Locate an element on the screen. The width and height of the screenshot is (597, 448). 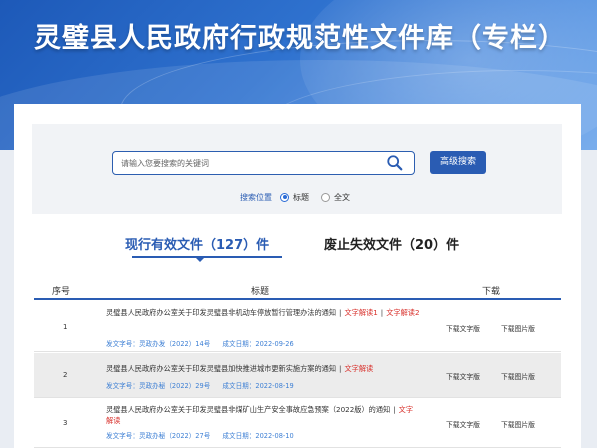
search-input is located at coordinates (251, 163).